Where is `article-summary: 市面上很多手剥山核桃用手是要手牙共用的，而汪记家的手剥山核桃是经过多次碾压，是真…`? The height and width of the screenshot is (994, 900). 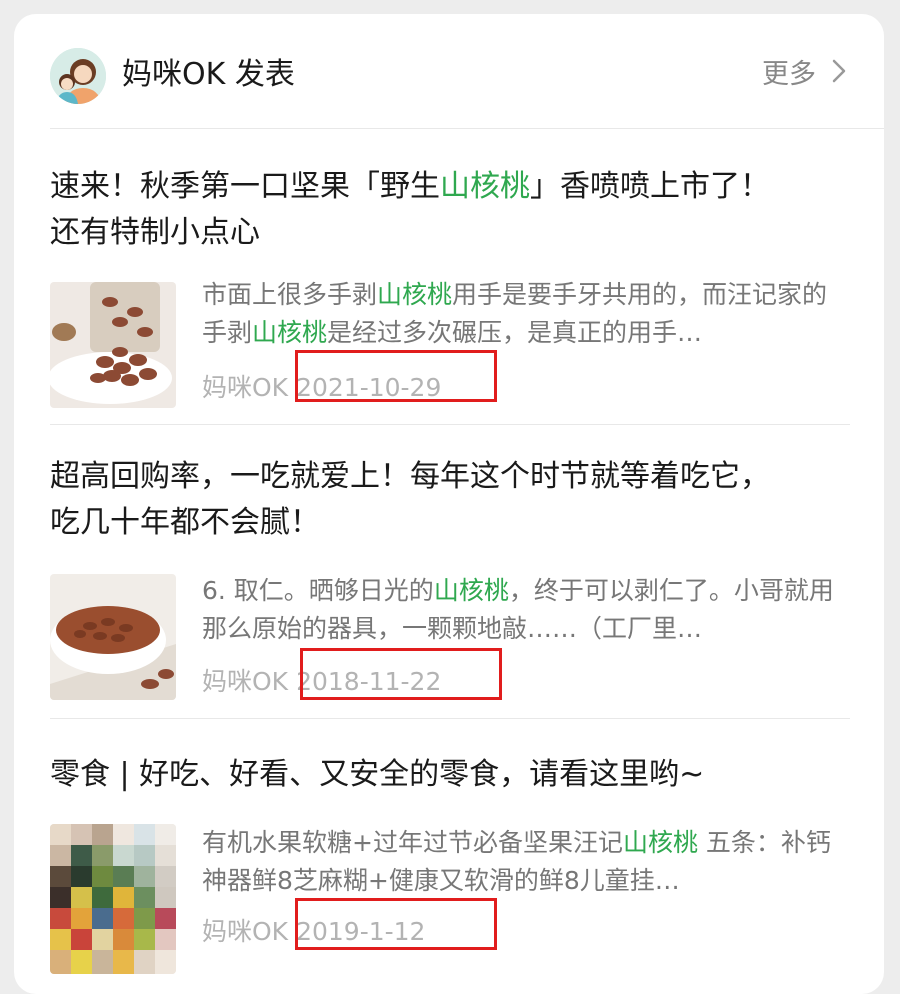
article-summary: 市面上很多手剥山核桃用手是要手牙共用的，而汪记家的手剥山核桃是经过多次碾压，是真… is located at coordinates (515, 313).